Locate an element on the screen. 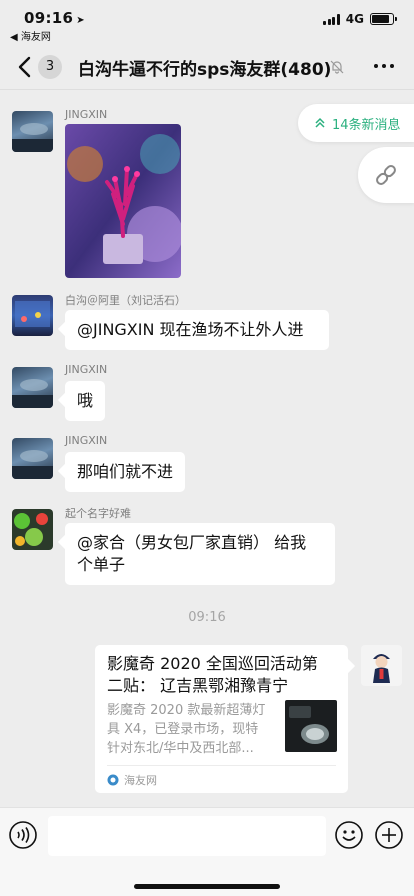 Image resolution: width=414 pixels, height=896 pixels. status-indicators: 4G is located at coordinates (360, 19).